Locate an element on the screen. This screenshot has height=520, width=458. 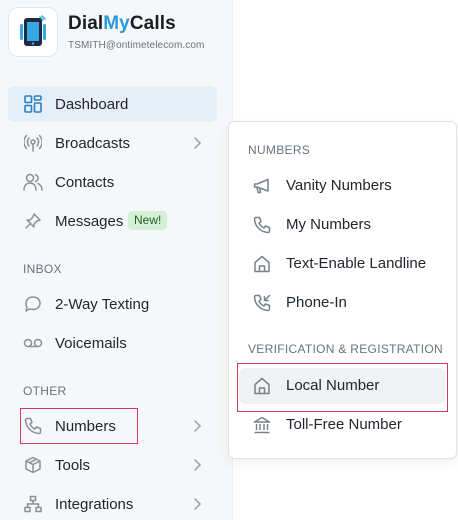
menu-item-phone-in: Phone-In is located at coordinates (342, 303).